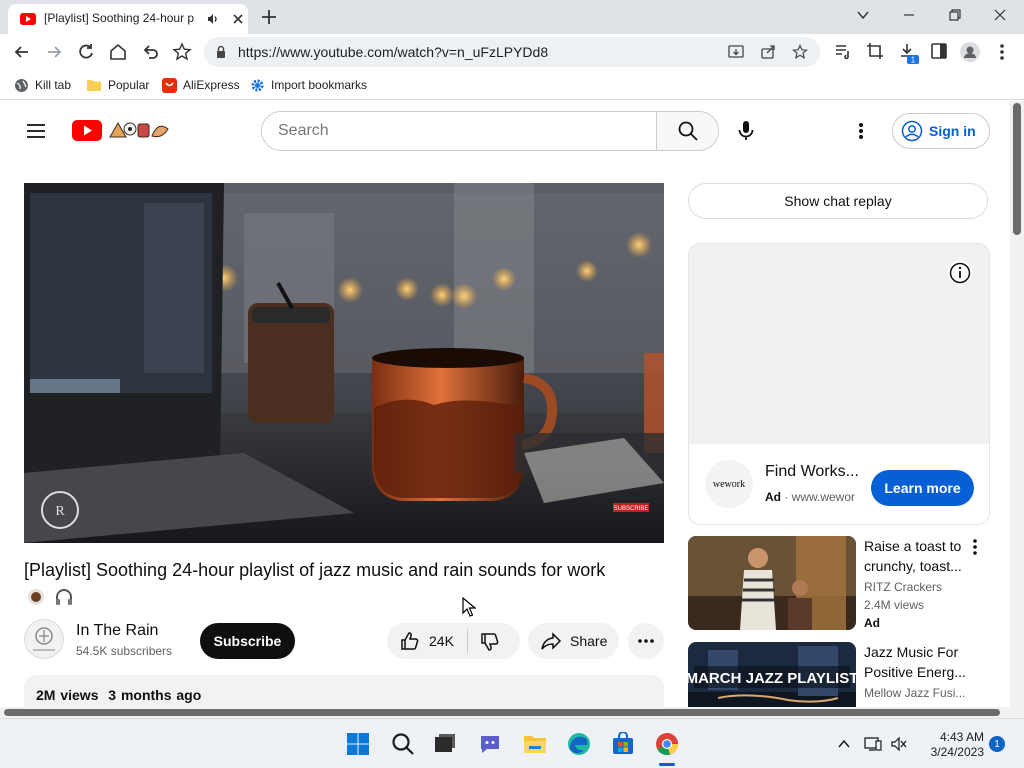  What do you see at coordinates (36, 131) in the screenshot?
I see `hamburger-menu-icon` at bounding box center [36, 131].